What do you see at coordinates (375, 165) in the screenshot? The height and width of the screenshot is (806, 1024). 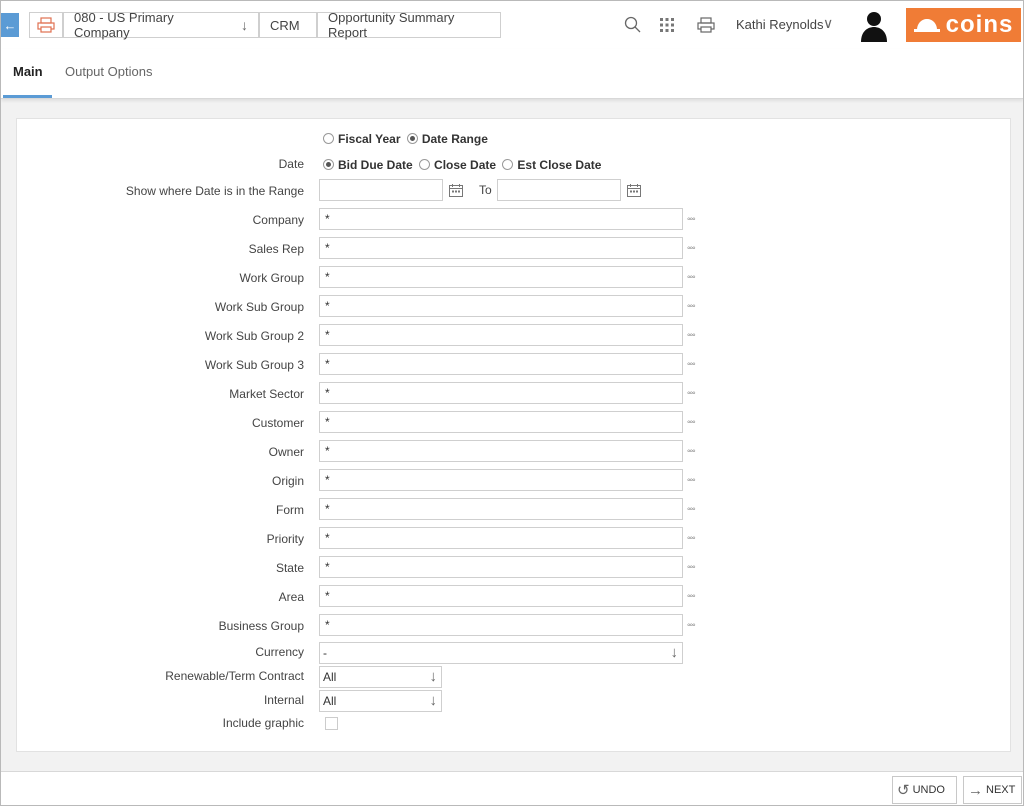 I see `radio-bid-due-date-label: Bid Due Date` at bounding box center [375, 165].